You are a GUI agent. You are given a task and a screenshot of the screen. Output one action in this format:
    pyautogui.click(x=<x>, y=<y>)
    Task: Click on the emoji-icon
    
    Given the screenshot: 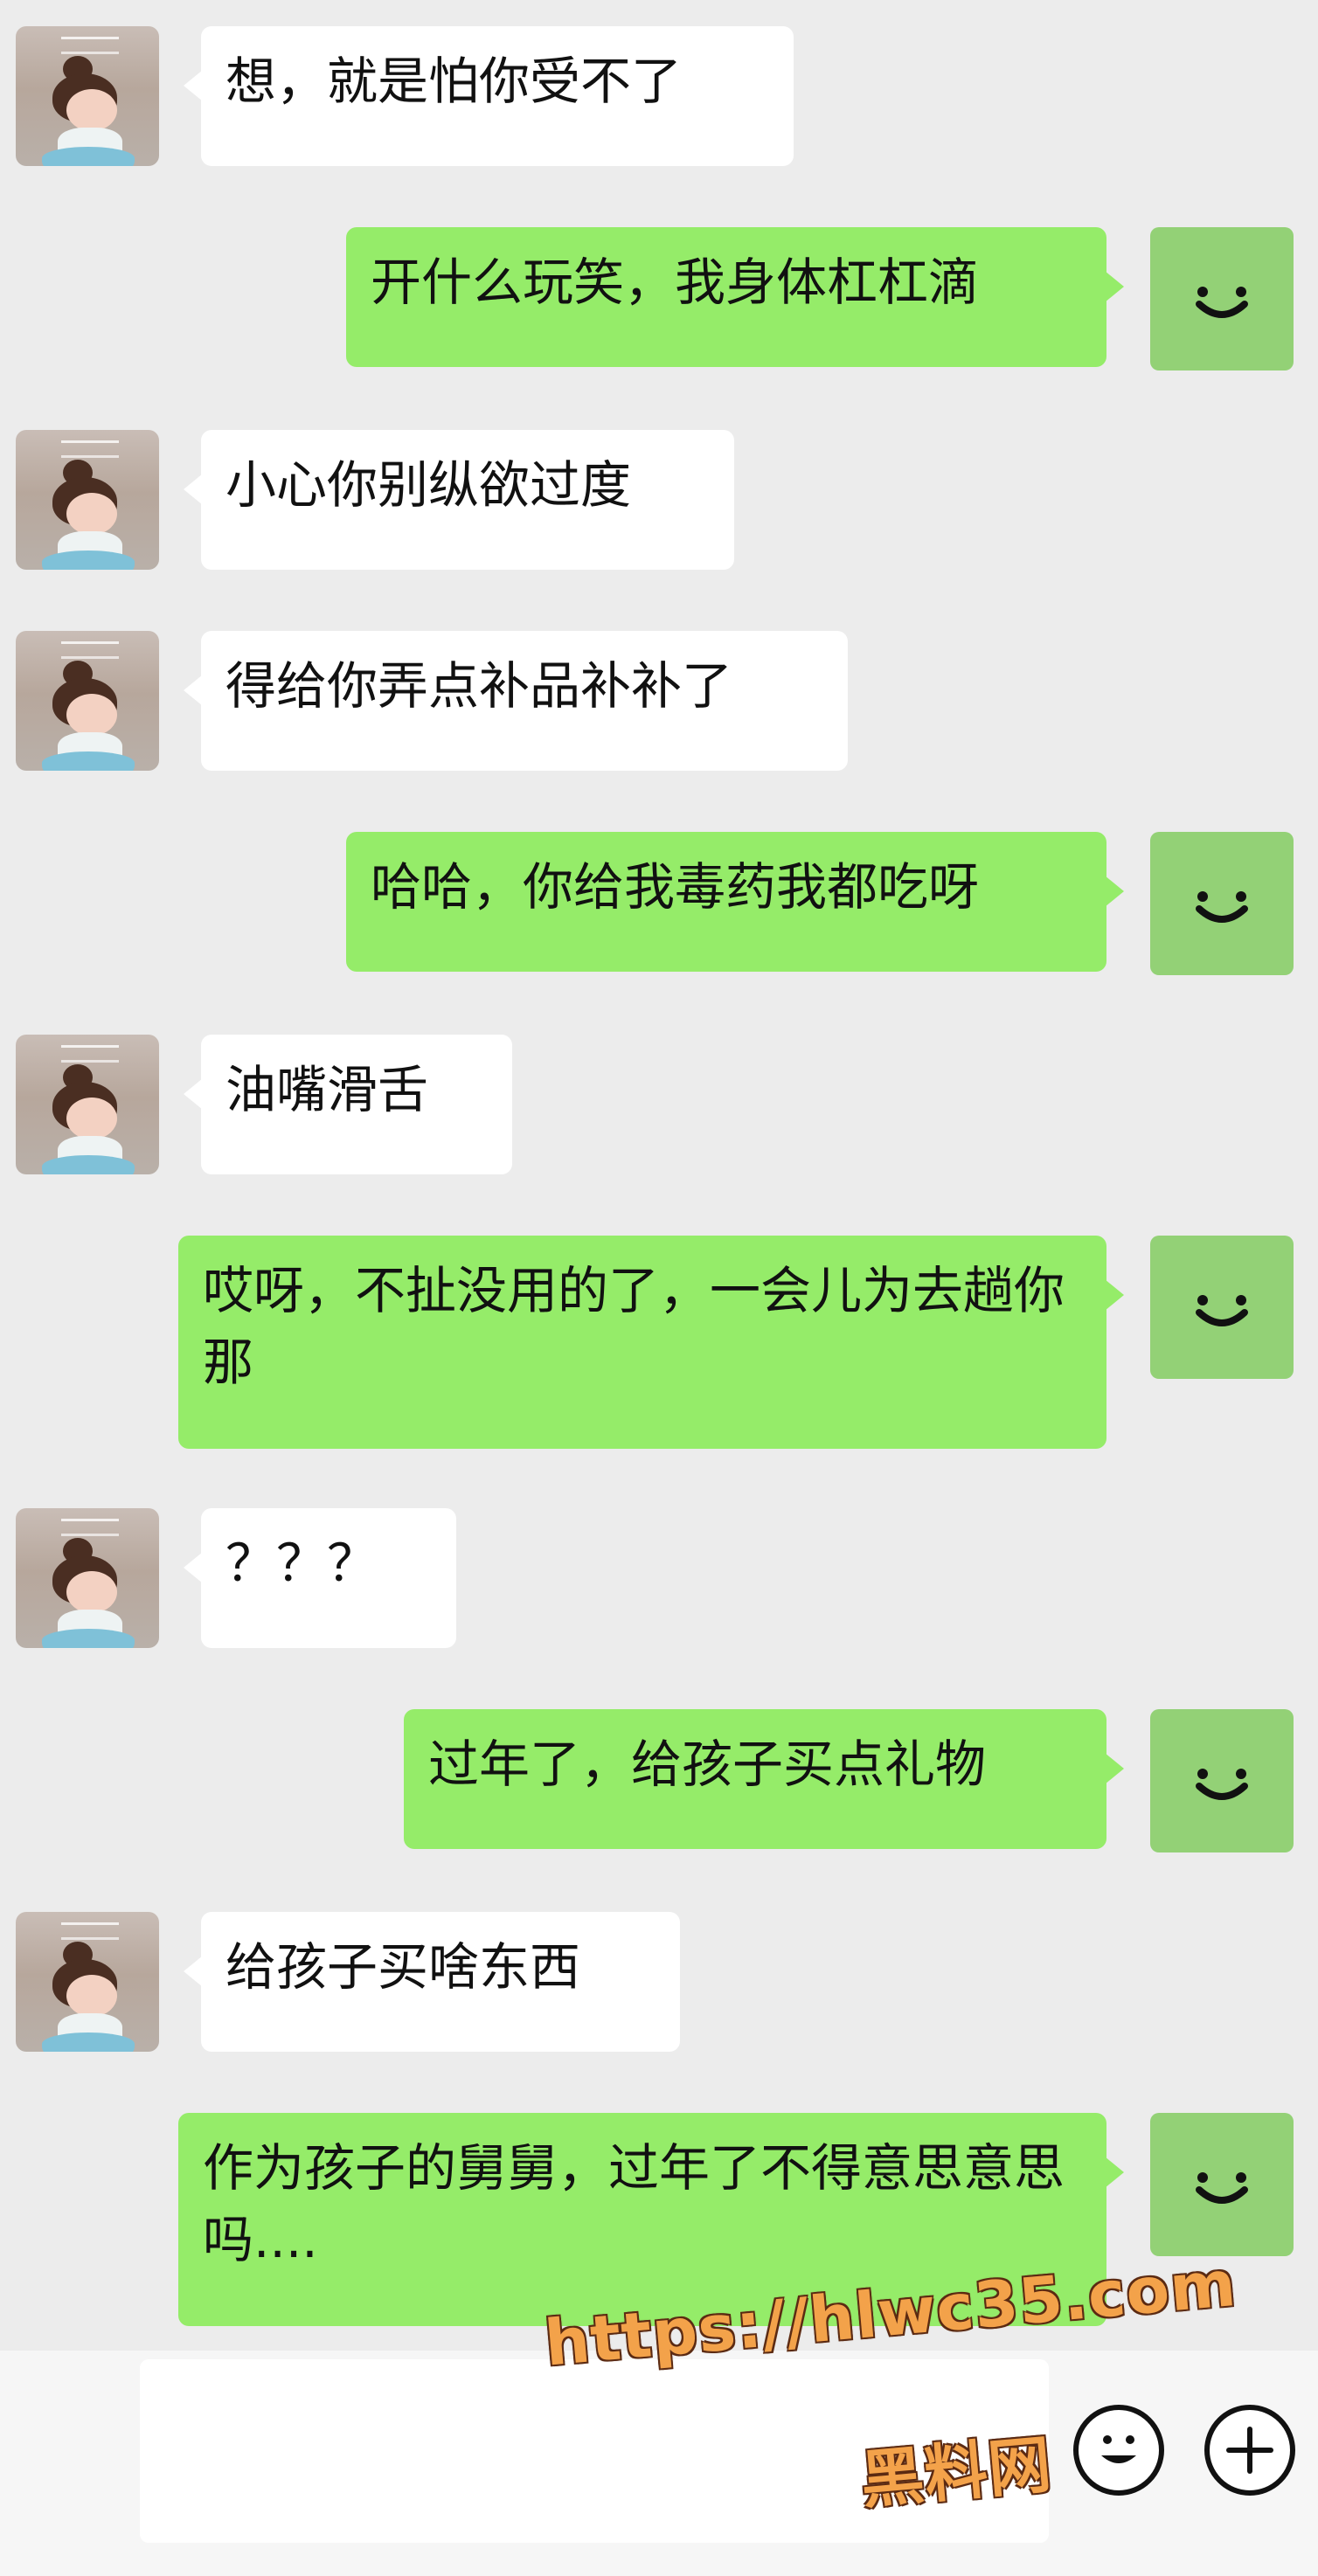 What is the action you would take?
    pyautogui.click(x=1118, y=2449)
    